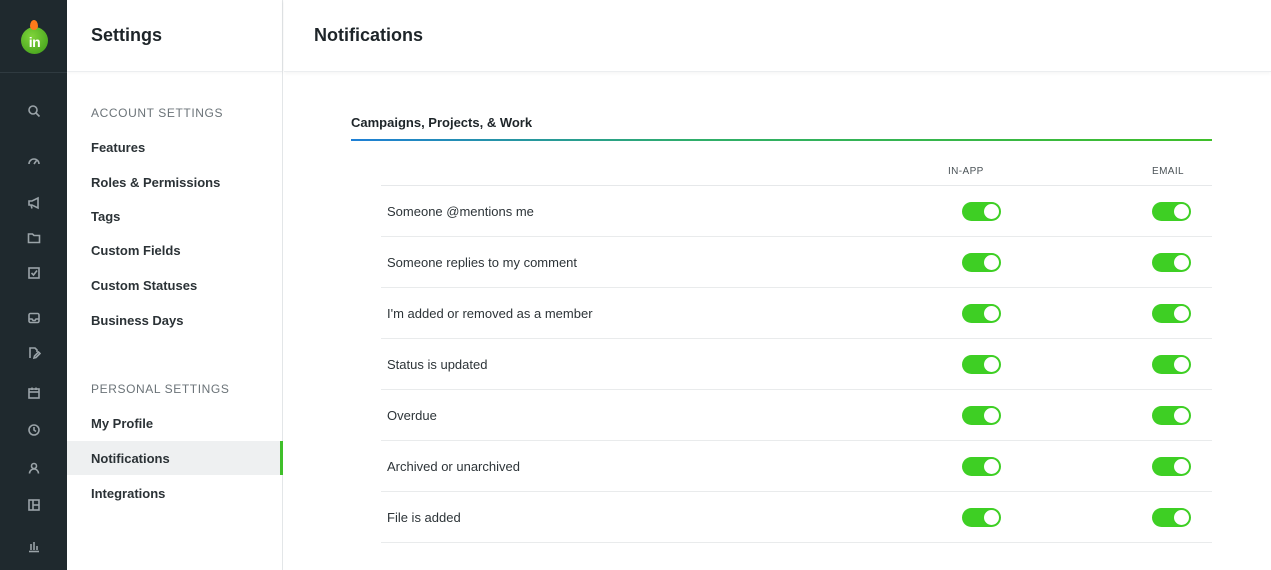 The height and width of the screenshot is (570, 1271). What do you see at coordinates (175, 216) in the screenshot?
I see `sidebar-item-tags: Tags` at bounding box center [175, 216].